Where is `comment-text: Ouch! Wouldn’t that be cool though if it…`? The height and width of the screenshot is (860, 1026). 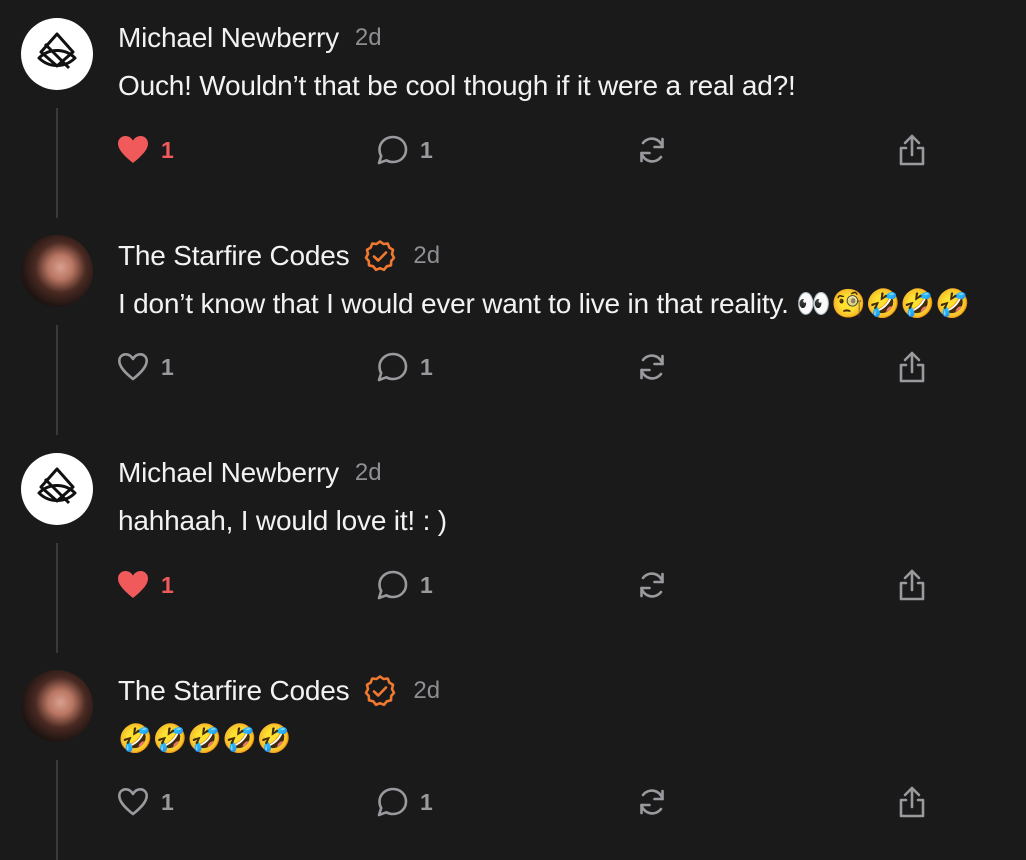 comment-text: Ouch! Wouldn’t that be cool though if it… is located at coordinates (457, 85).